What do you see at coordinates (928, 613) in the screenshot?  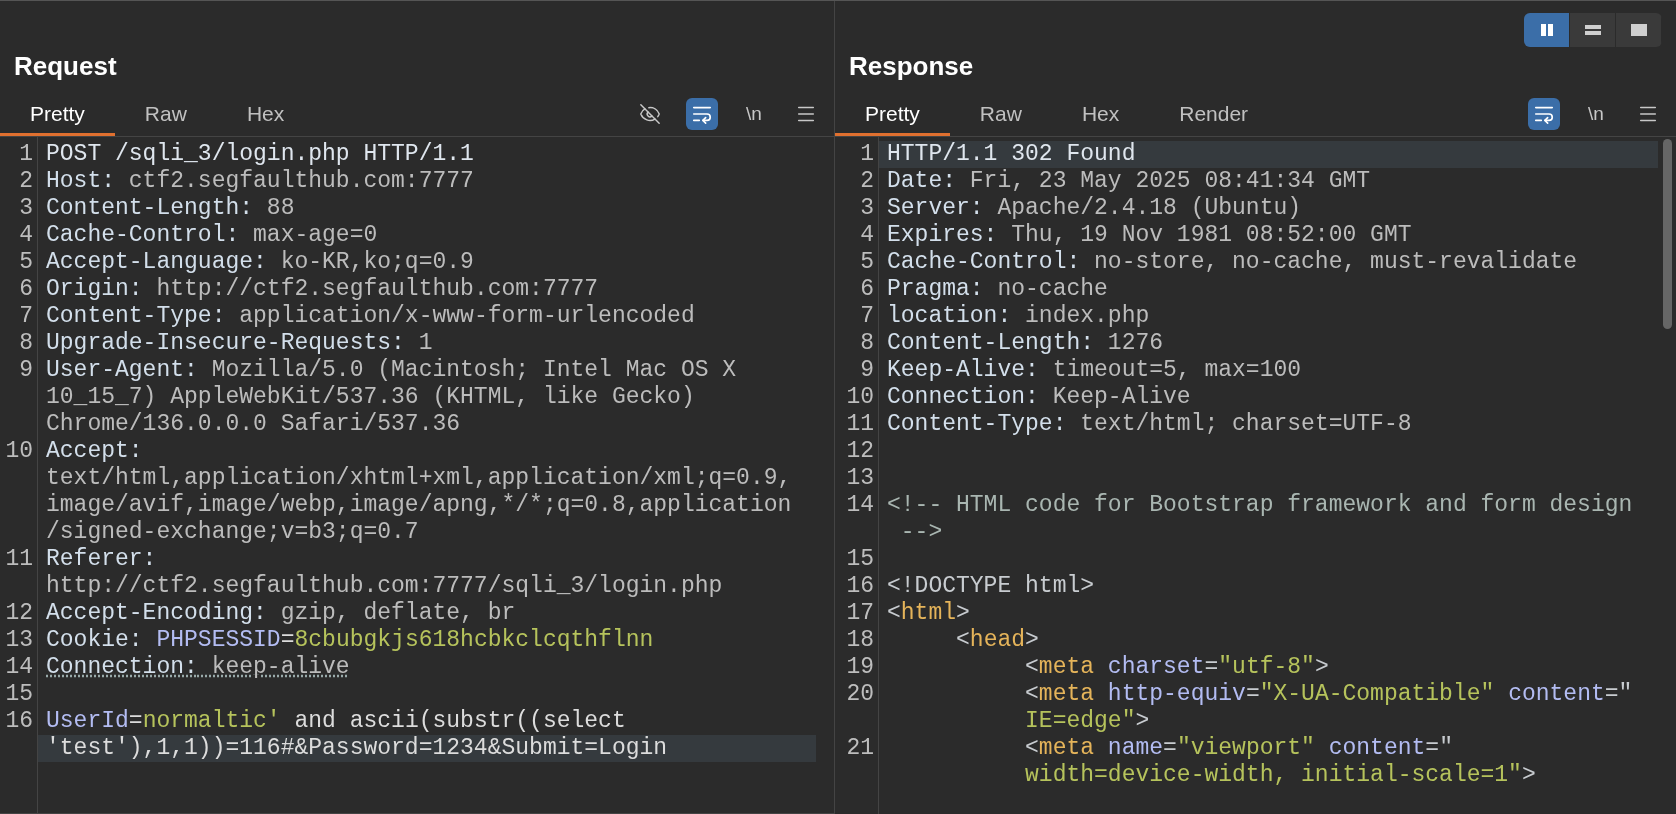 I see `code-line: <html>` at bounding box center [928, 613].